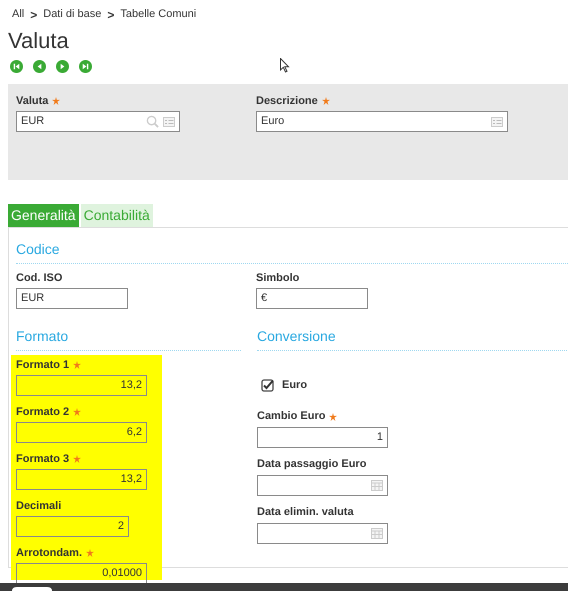 The width and height of the screenshot is (568, 599). I want to click on section-heading: Codice, so click(38, 249).